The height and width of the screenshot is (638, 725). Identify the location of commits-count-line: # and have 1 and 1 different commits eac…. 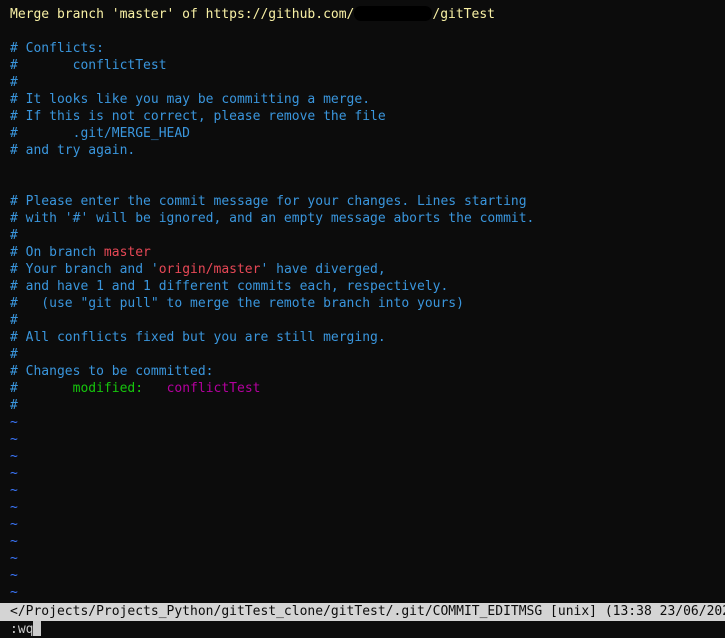
(229, 286).